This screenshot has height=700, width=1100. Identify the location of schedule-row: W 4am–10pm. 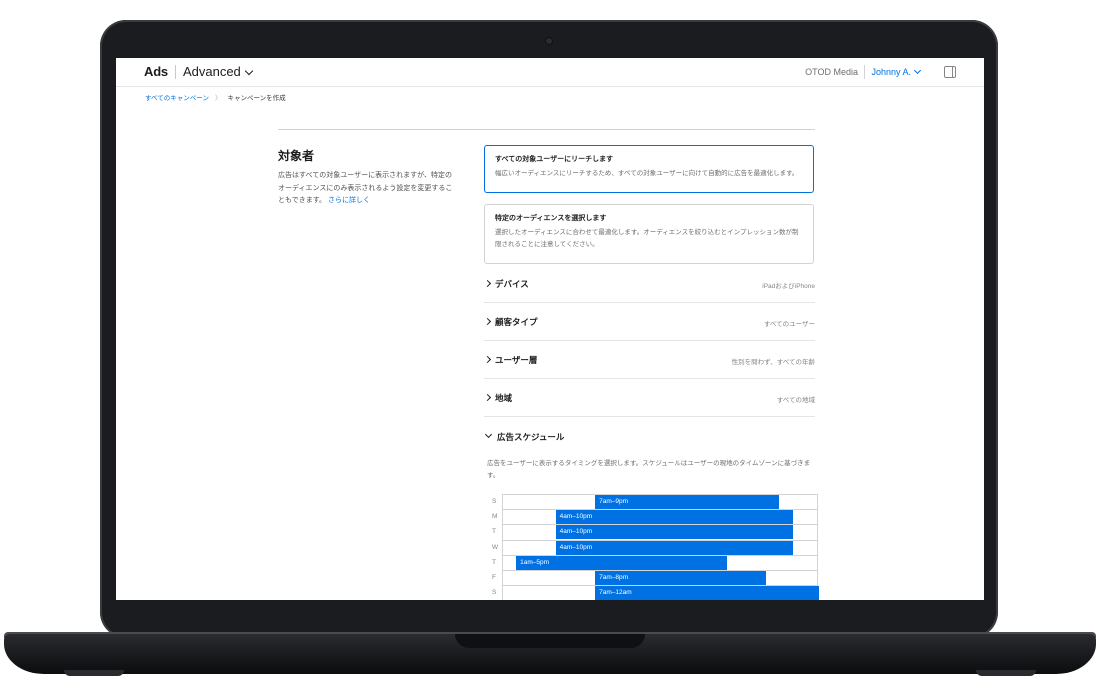
(653, 547).